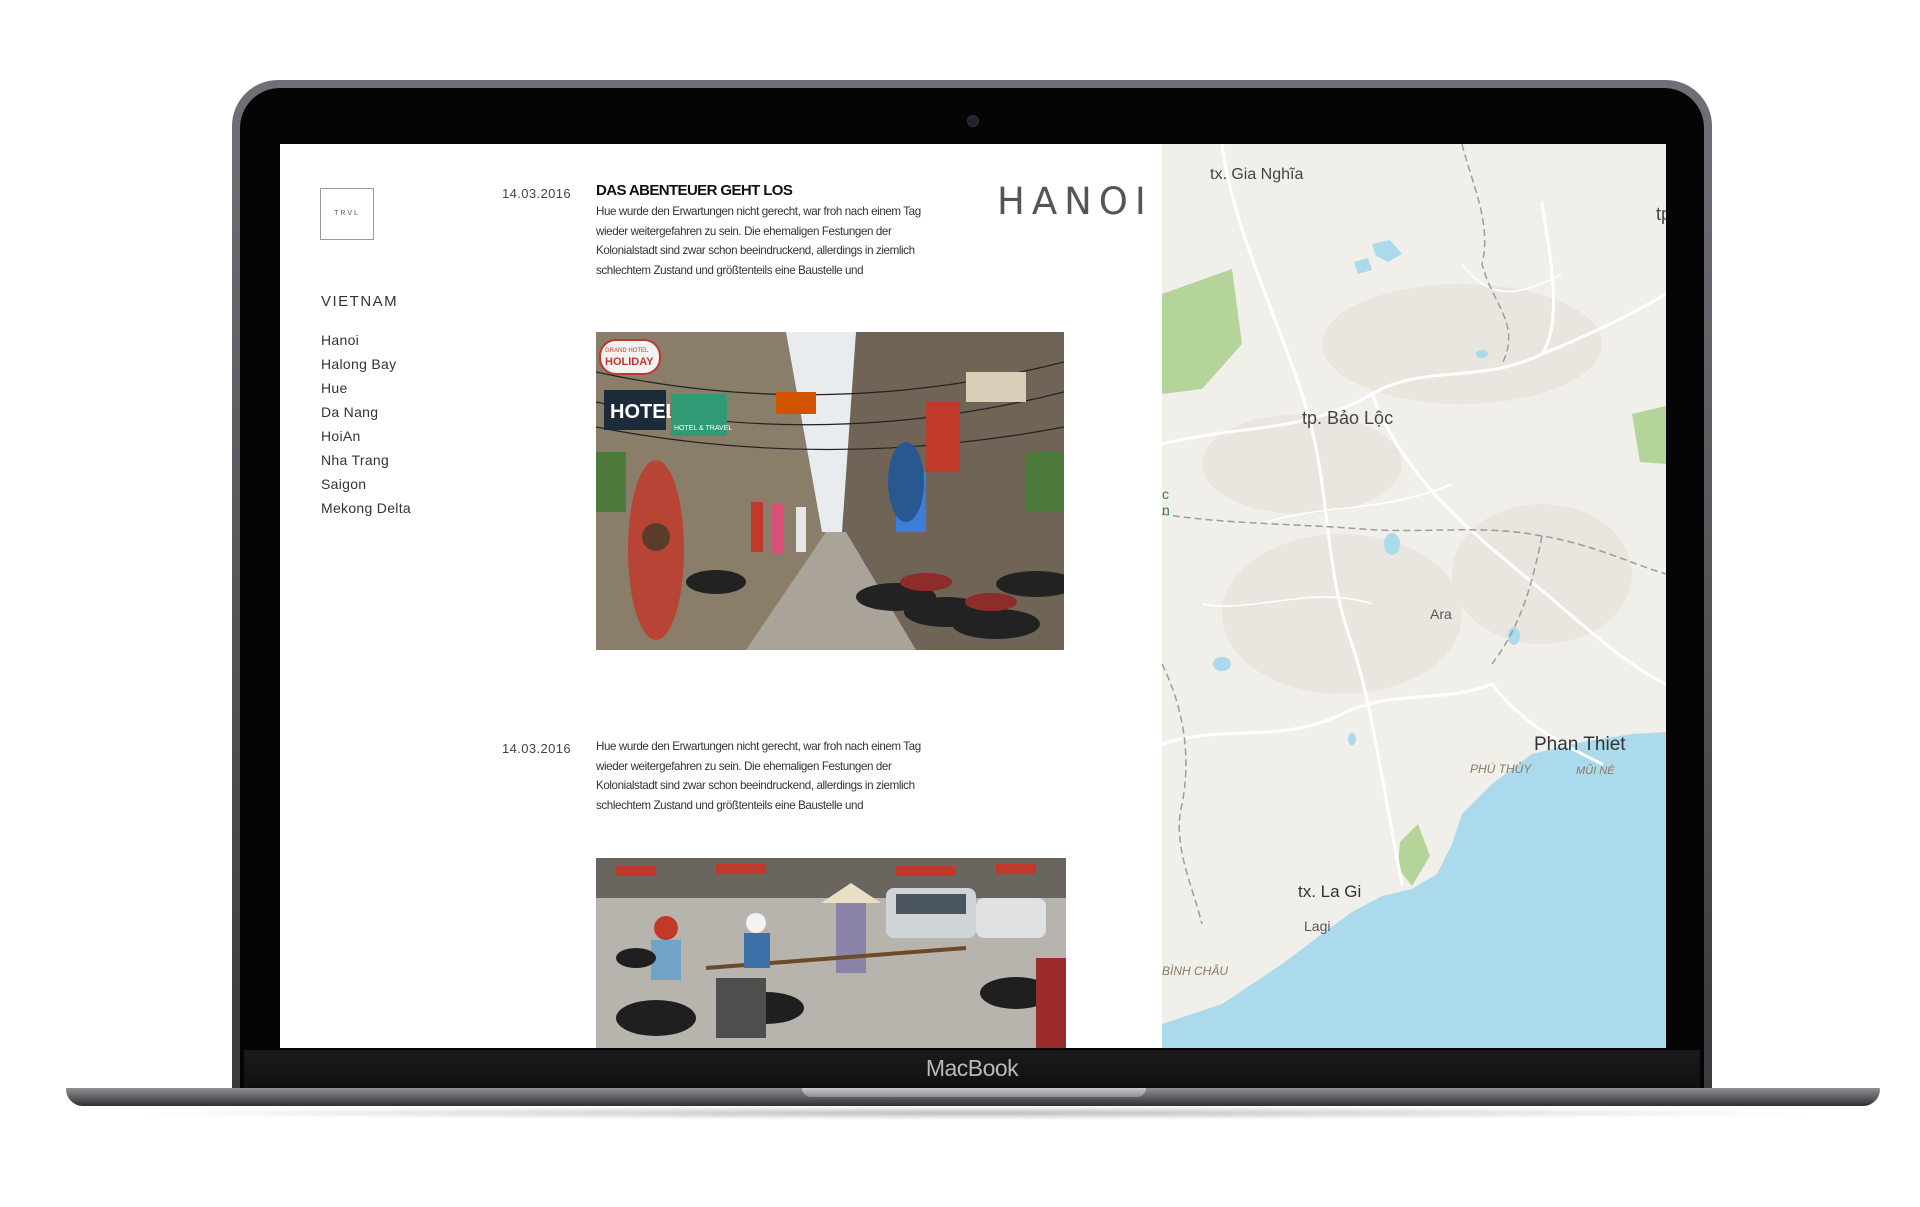 Image resolution: width=1920 pixels, height=1207 pixels. What do you see at coordinates (366, 364) in the screenshot?
I see `nav-item-halong-bay: Halong Bay` at bounding box center [366, 364].